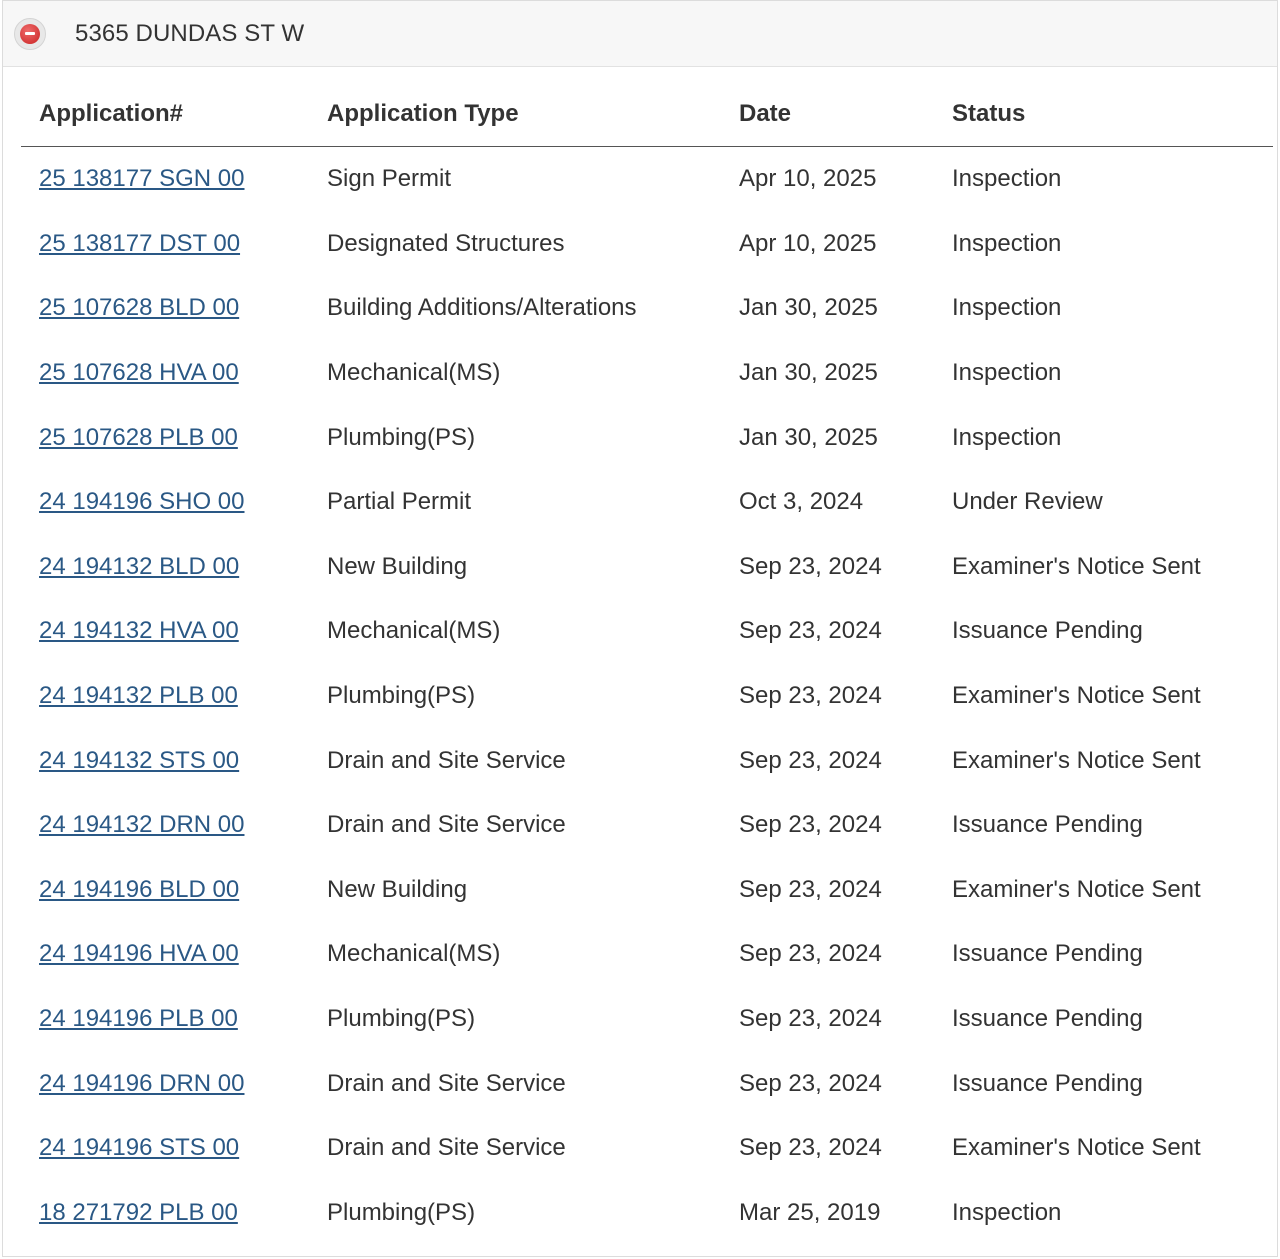  I want to click on application-number-link: 18 271792 PLB 00, so click(138, 1212).